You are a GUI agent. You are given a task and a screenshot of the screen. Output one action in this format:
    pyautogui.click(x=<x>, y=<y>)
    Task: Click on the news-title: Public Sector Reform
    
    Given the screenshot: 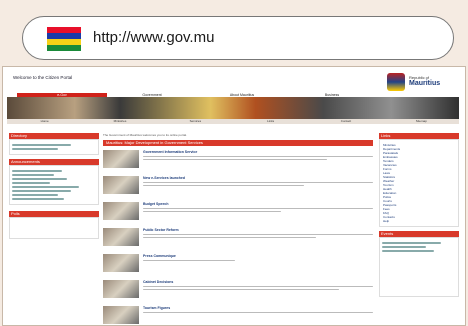 What is the action you would take?
    pyautogui.click(x=258, y=230)
    